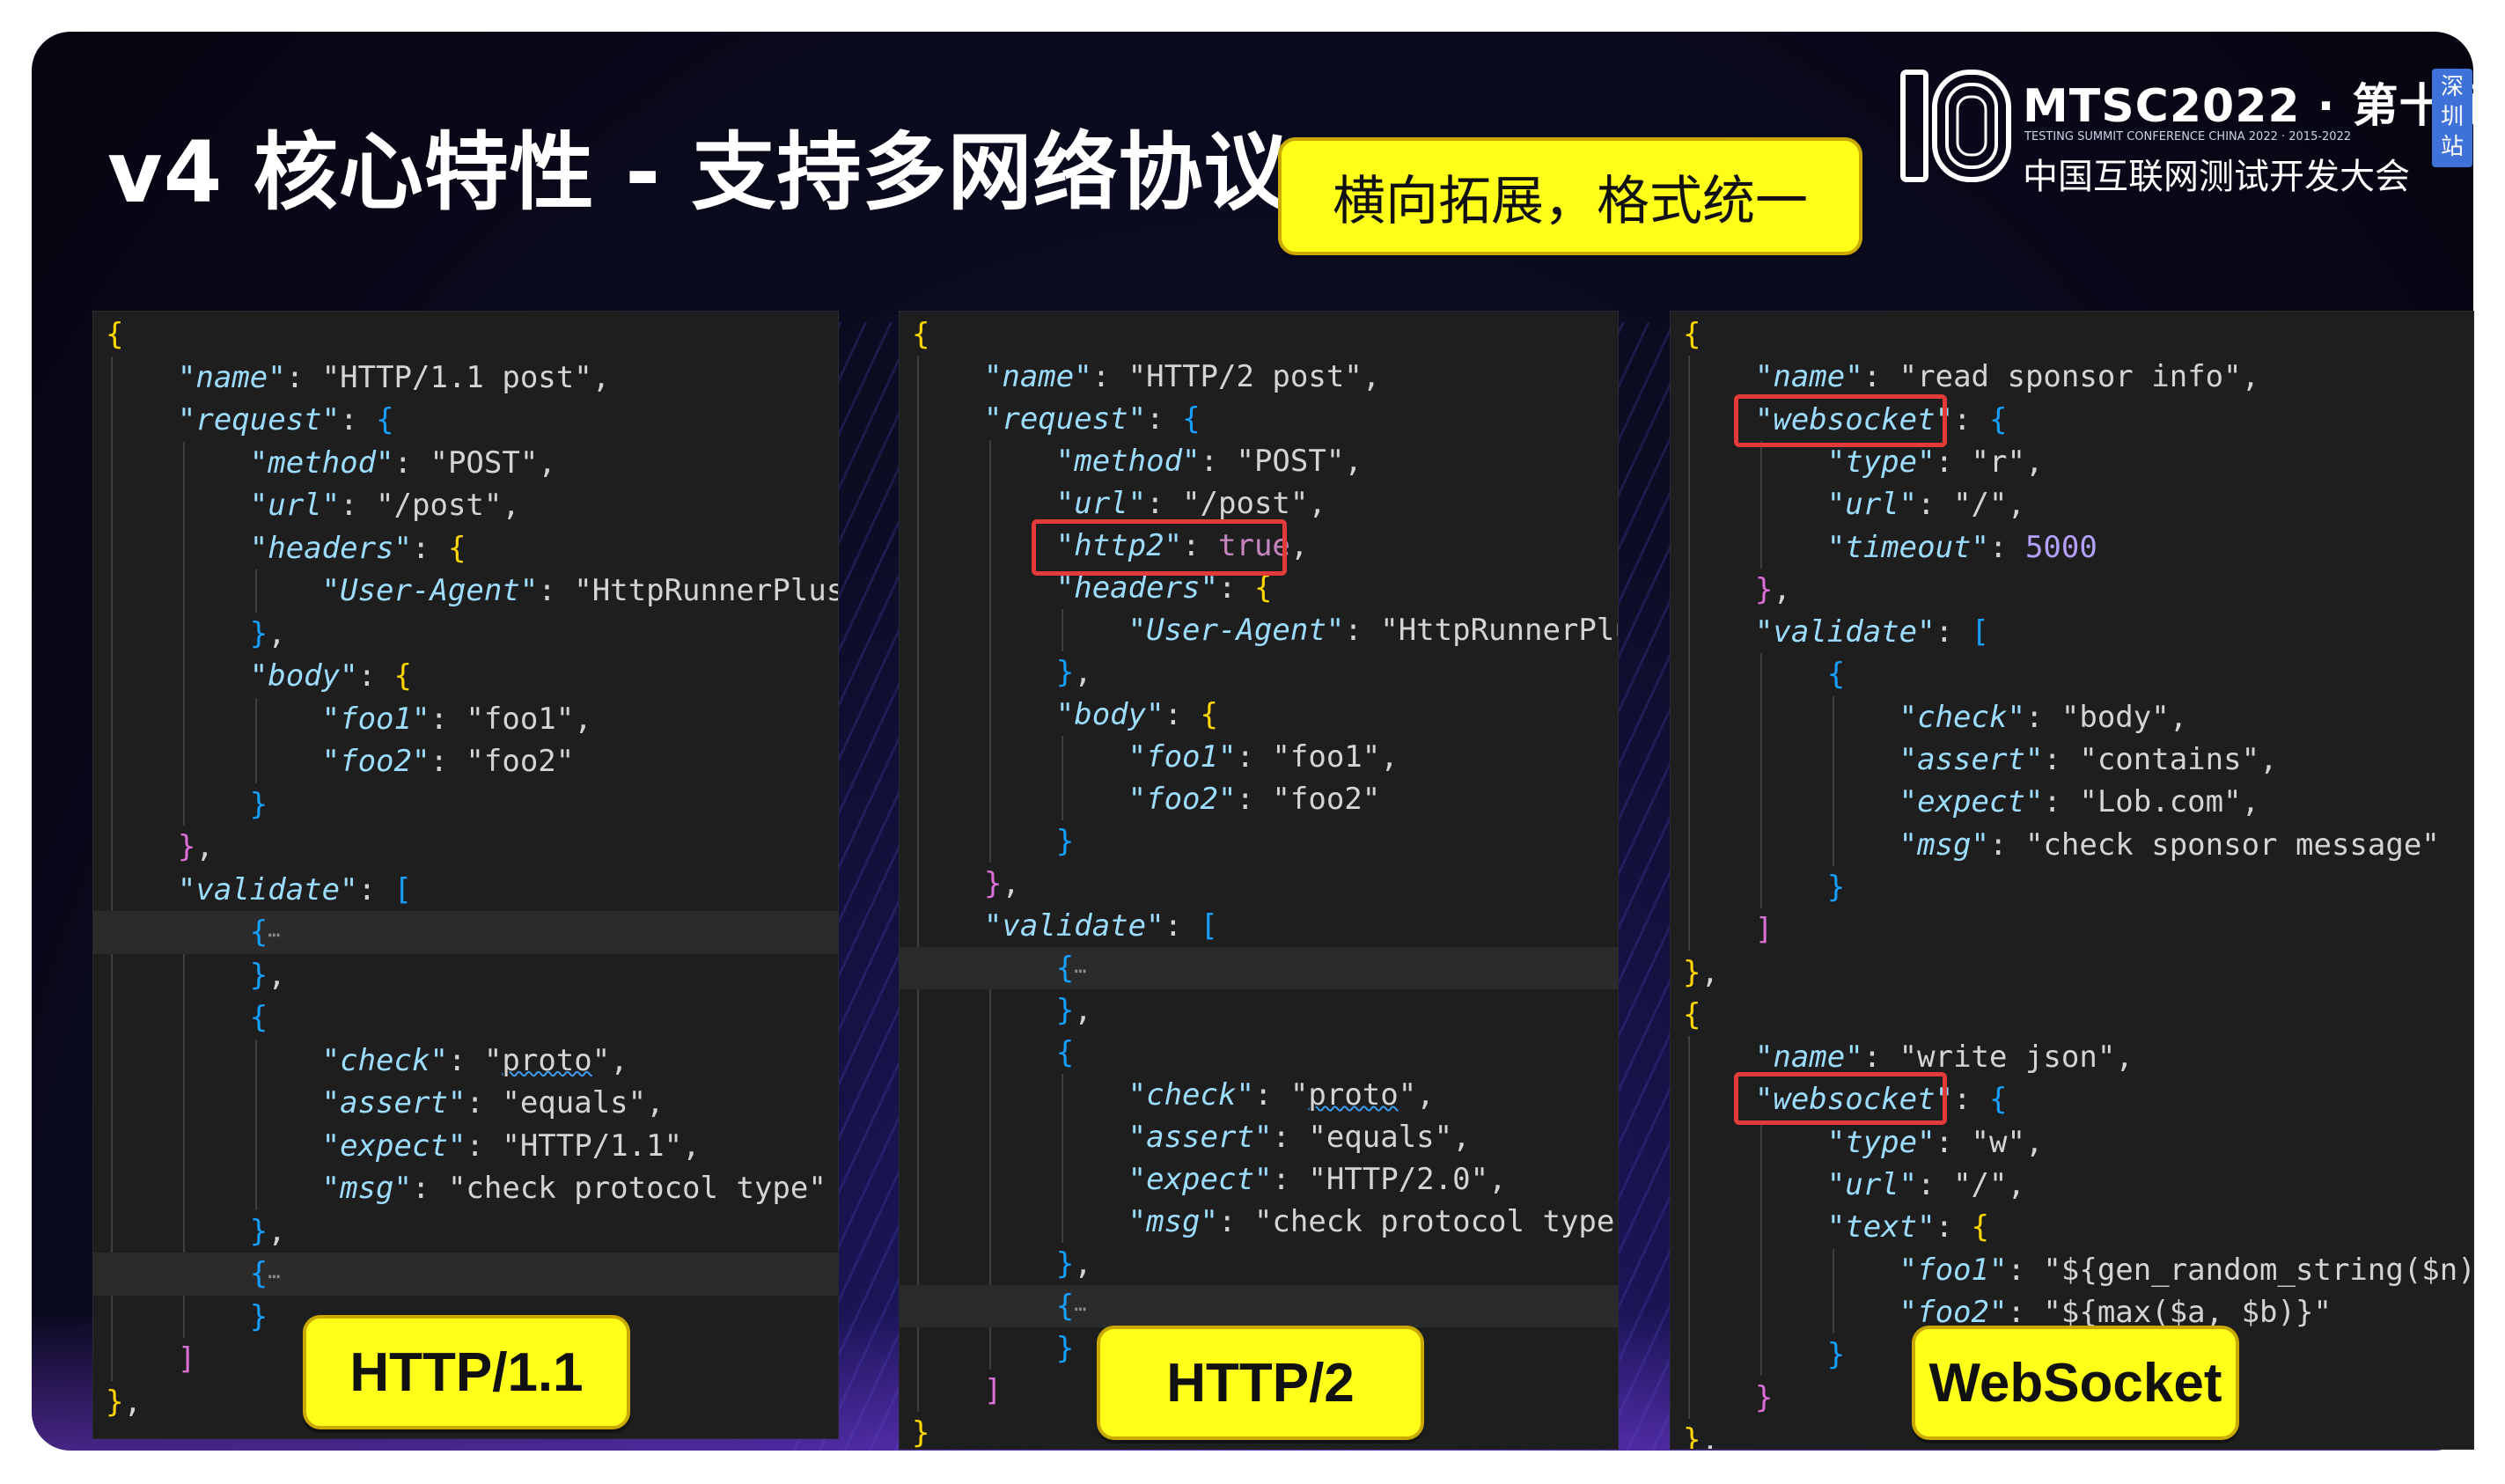  Describe the element at coordinates (511, 1146) in the screenshot. I see `code-line: "expect": "HTTP/1.1",` at that location.